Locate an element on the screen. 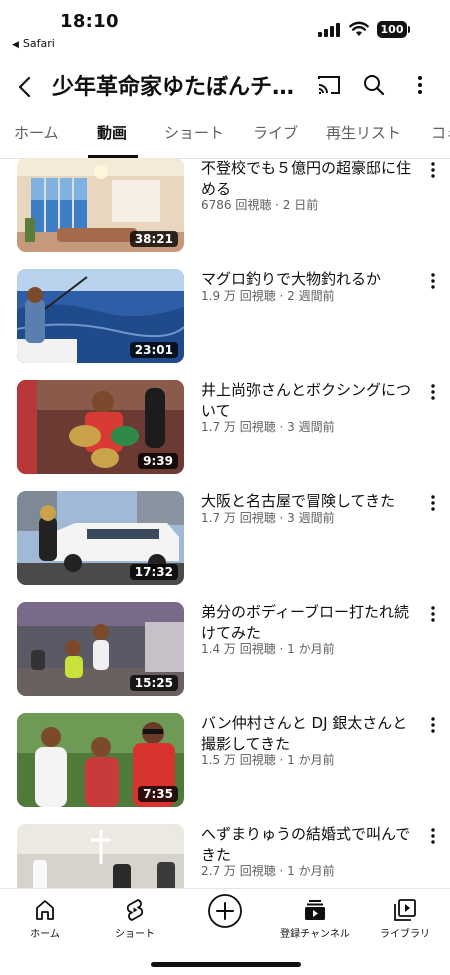  create-plus-icon is located at coordinates (225, 911).